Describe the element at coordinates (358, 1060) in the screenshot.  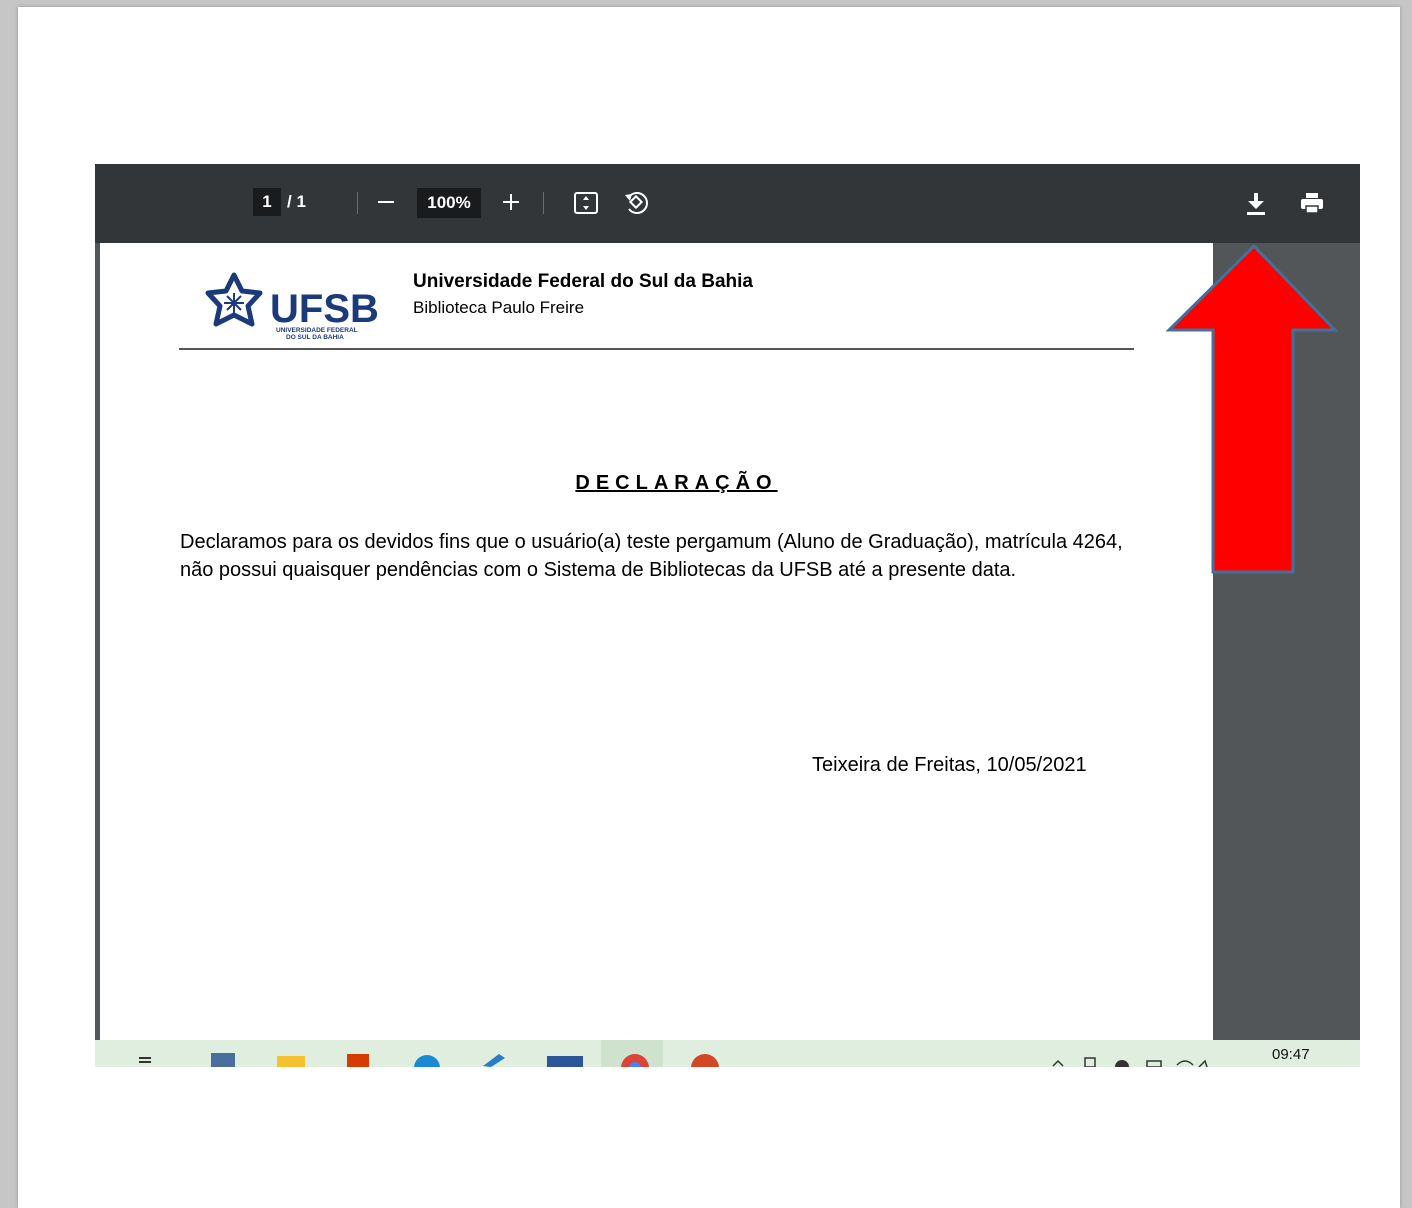
I see `office-icon` at that location.